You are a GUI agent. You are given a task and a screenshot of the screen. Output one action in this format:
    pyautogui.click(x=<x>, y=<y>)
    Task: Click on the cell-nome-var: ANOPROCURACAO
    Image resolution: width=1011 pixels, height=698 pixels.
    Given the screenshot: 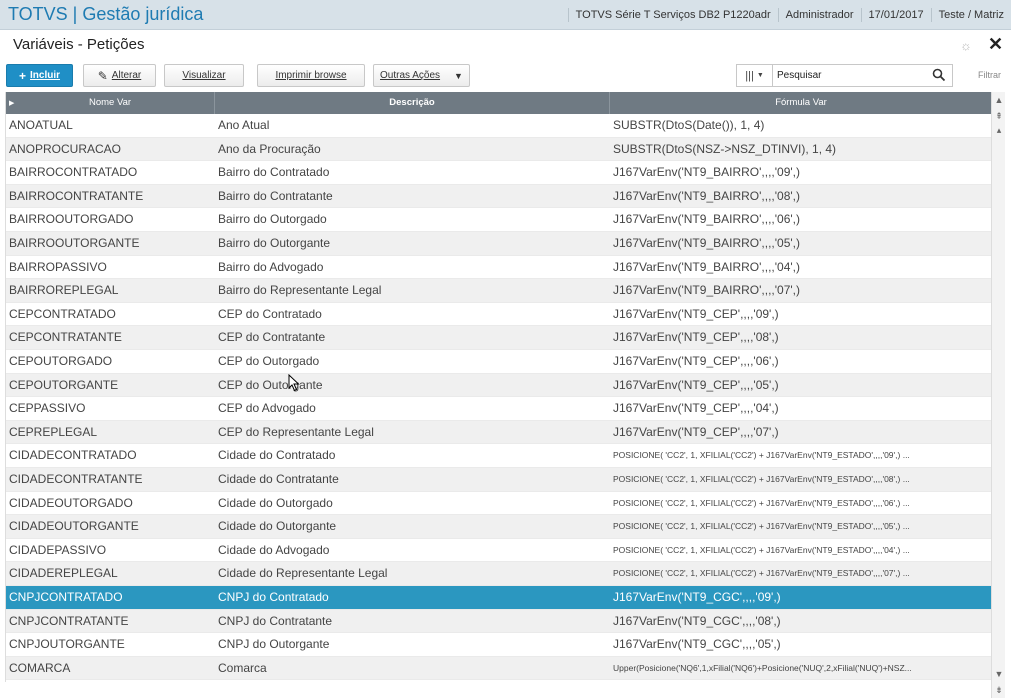 What is the action you would take?
    pyautogui.click(x=65, y=148)
    